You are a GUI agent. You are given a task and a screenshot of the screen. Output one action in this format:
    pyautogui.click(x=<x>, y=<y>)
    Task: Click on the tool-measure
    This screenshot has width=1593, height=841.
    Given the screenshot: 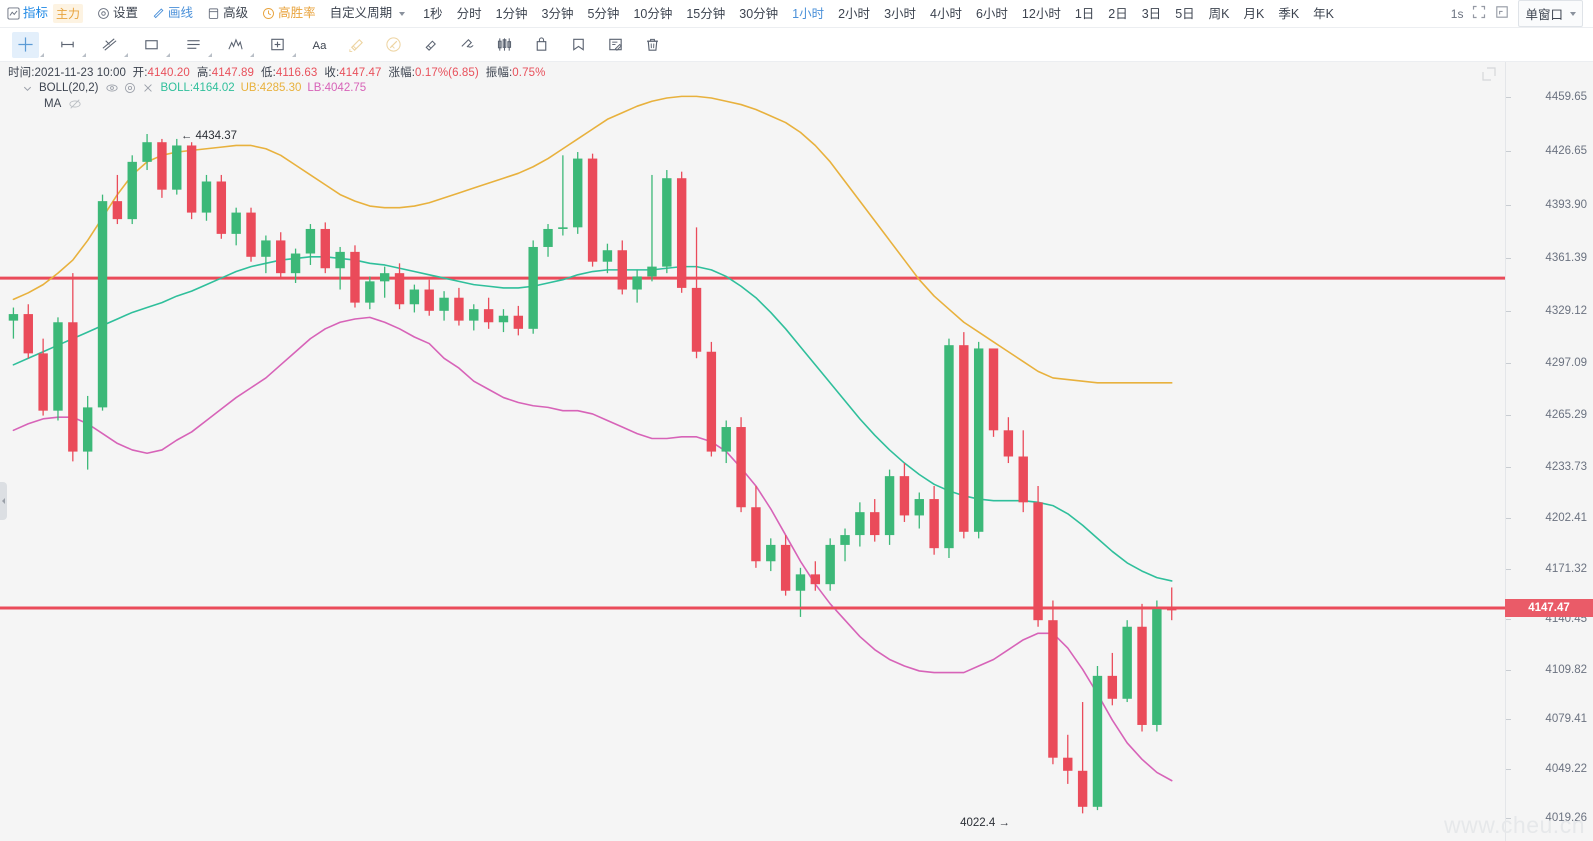 What is the action you would take?
    pyautogui.click(x=504, y=45)
    